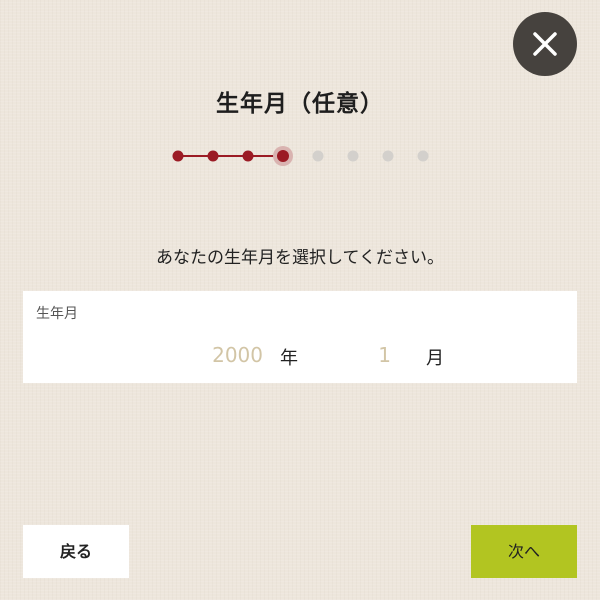  I want to click on year-unit-label: 年, so click(289, 358).